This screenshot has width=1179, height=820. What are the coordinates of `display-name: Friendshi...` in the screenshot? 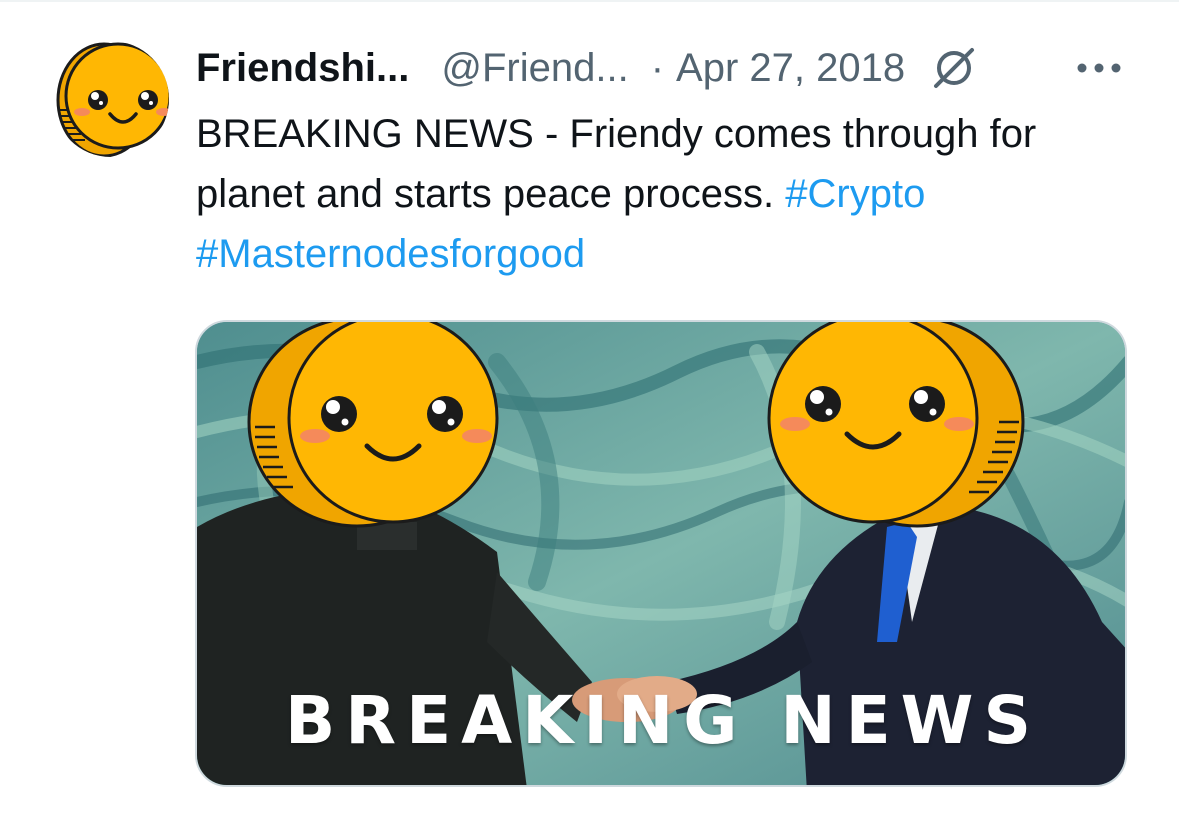 It's located at (302, 68).